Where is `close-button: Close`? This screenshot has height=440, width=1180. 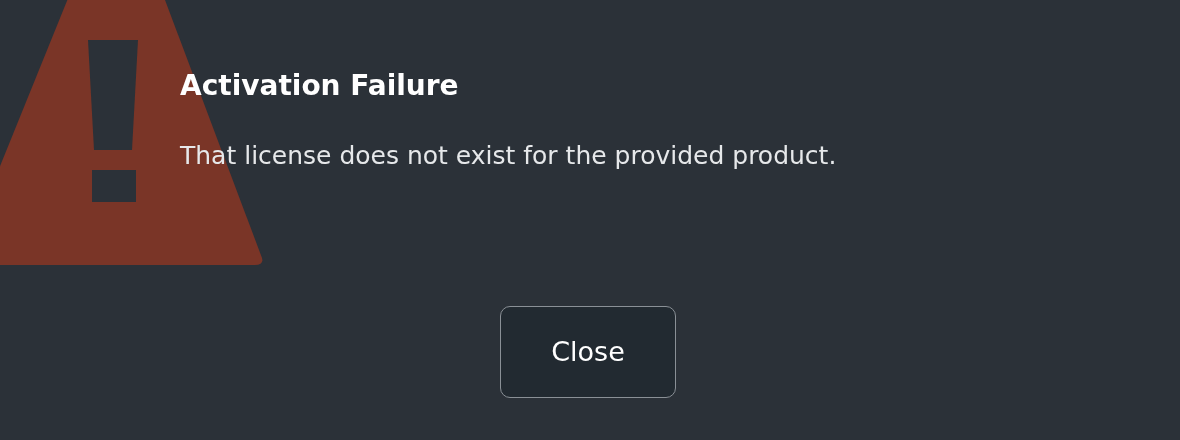 close-button: Close is located at coordinates (588, 351).